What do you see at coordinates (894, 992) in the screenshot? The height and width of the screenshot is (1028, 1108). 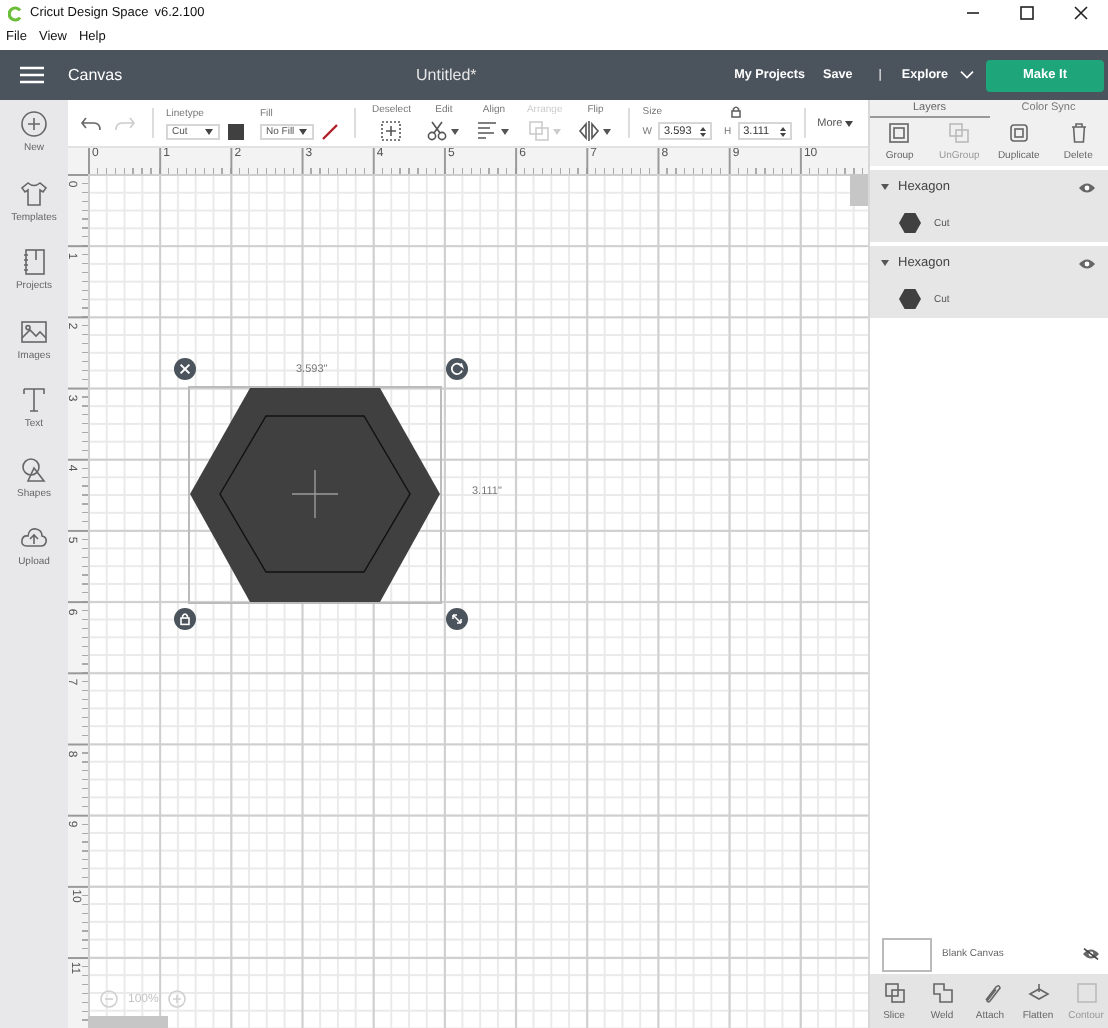 I see `slice-icon` at bounding box center [894, 992].